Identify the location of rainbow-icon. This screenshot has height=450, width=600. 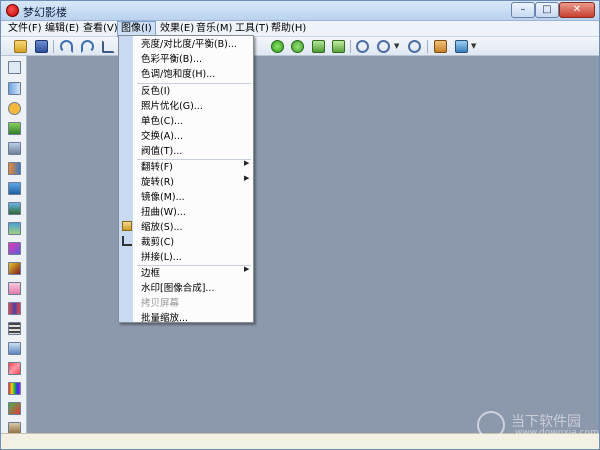
(14, 388).